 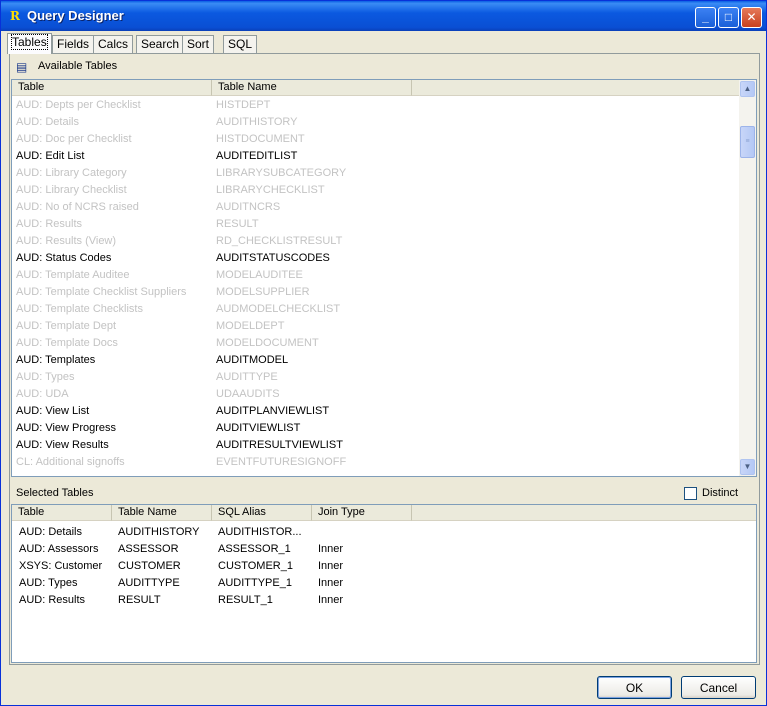 What do you see at coordinates (252, 360) in the screenshot?
I see `row-table-name: AUDITMODEL` at bounding box center [252, 360].